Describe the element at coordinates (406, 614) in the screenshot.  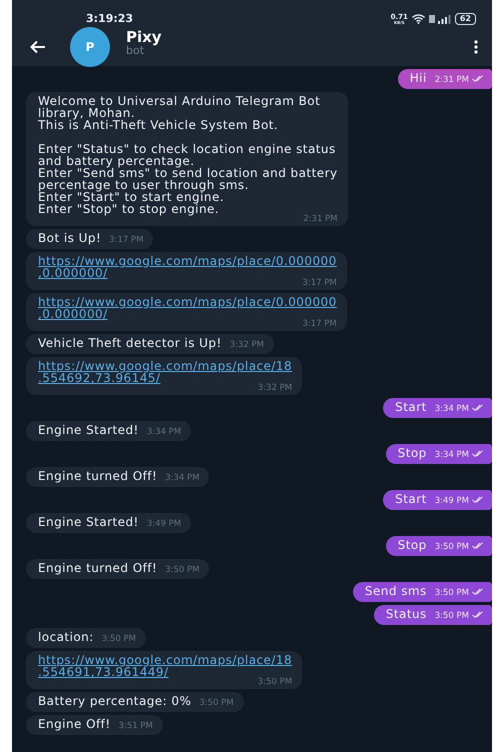
I see `message-text: Status` at that location.